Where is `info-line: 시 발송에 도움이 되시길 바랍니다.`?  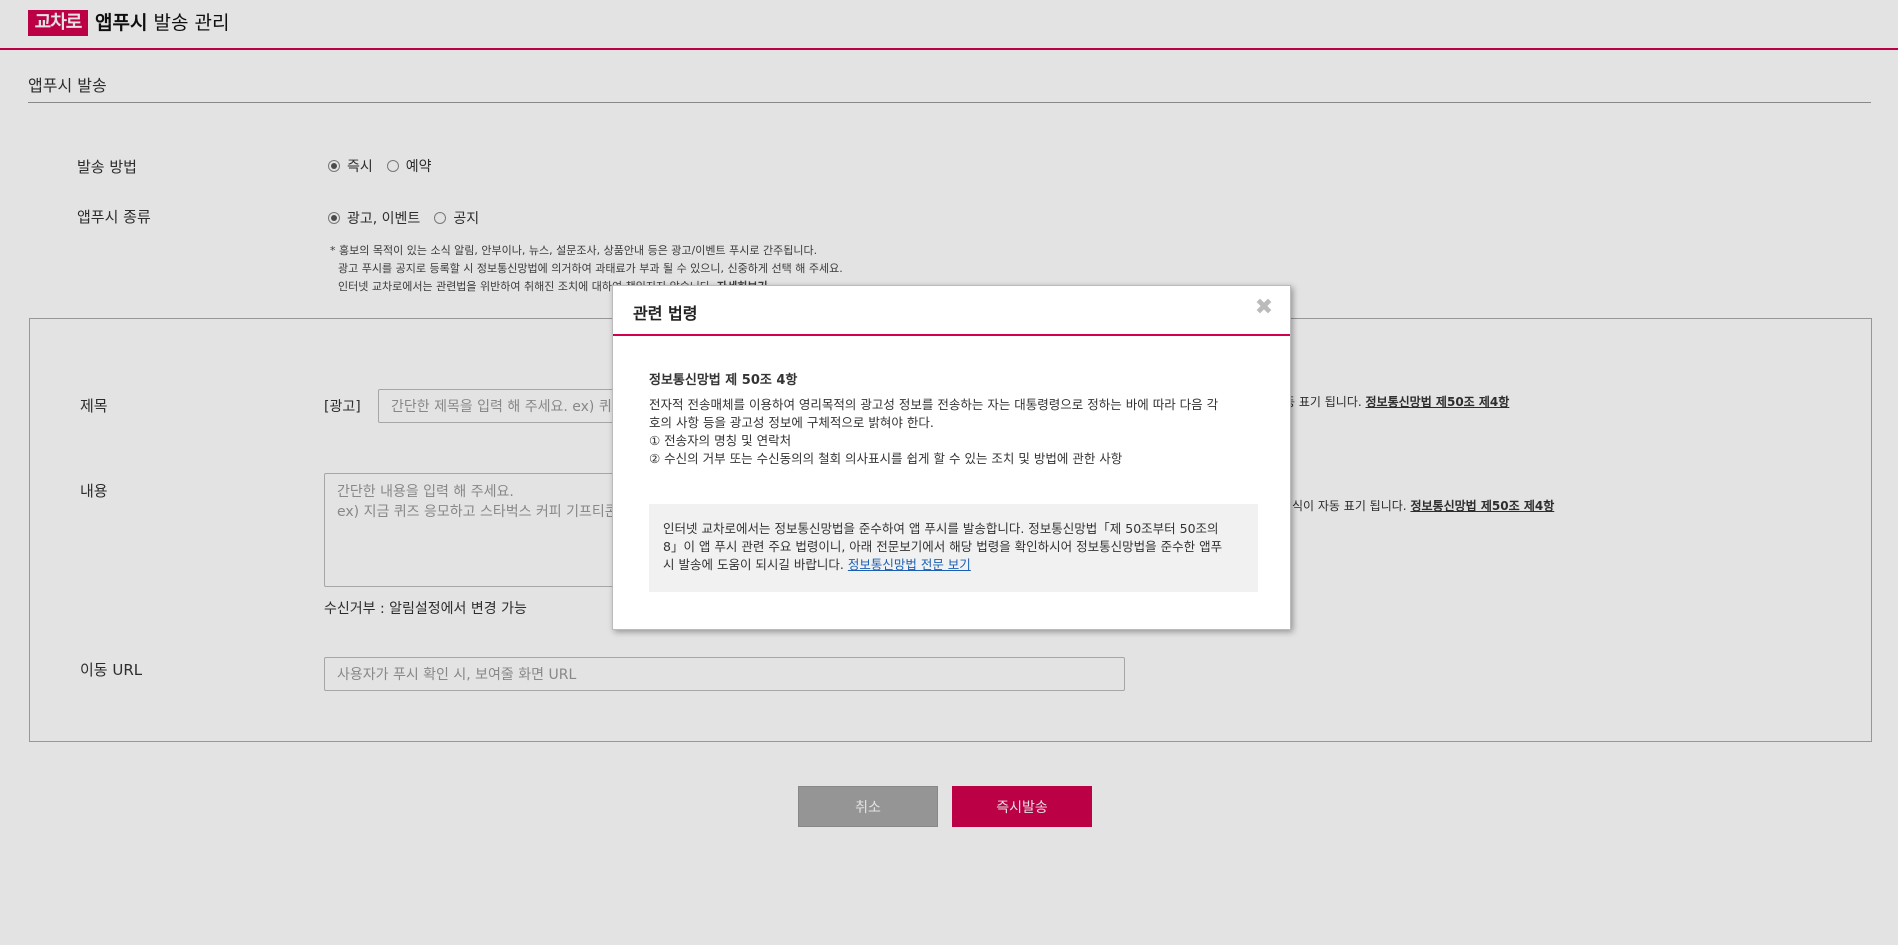
info-line: 시 발송에 도움이 되시길 바랍니다. is located at coordinates (755, 564).